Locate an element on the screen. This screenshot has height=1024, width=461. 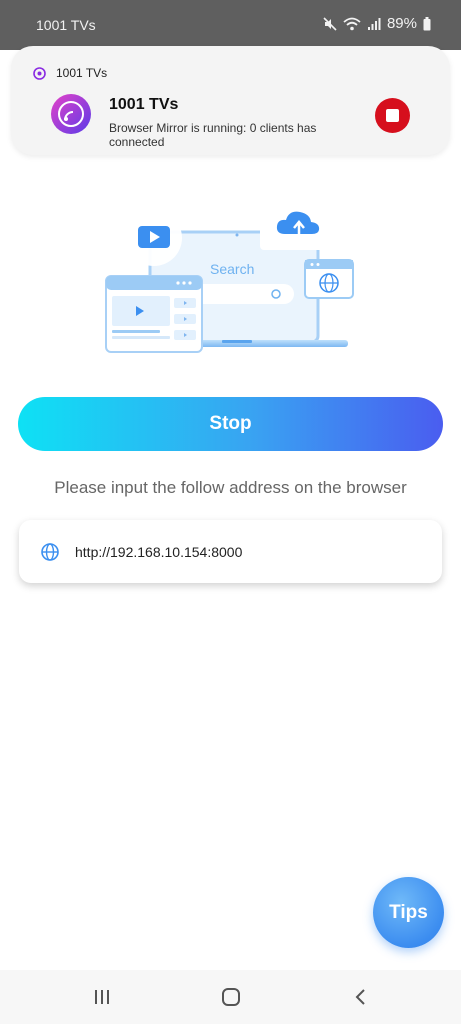
wifi-icon is located at coordinates (352, 23).